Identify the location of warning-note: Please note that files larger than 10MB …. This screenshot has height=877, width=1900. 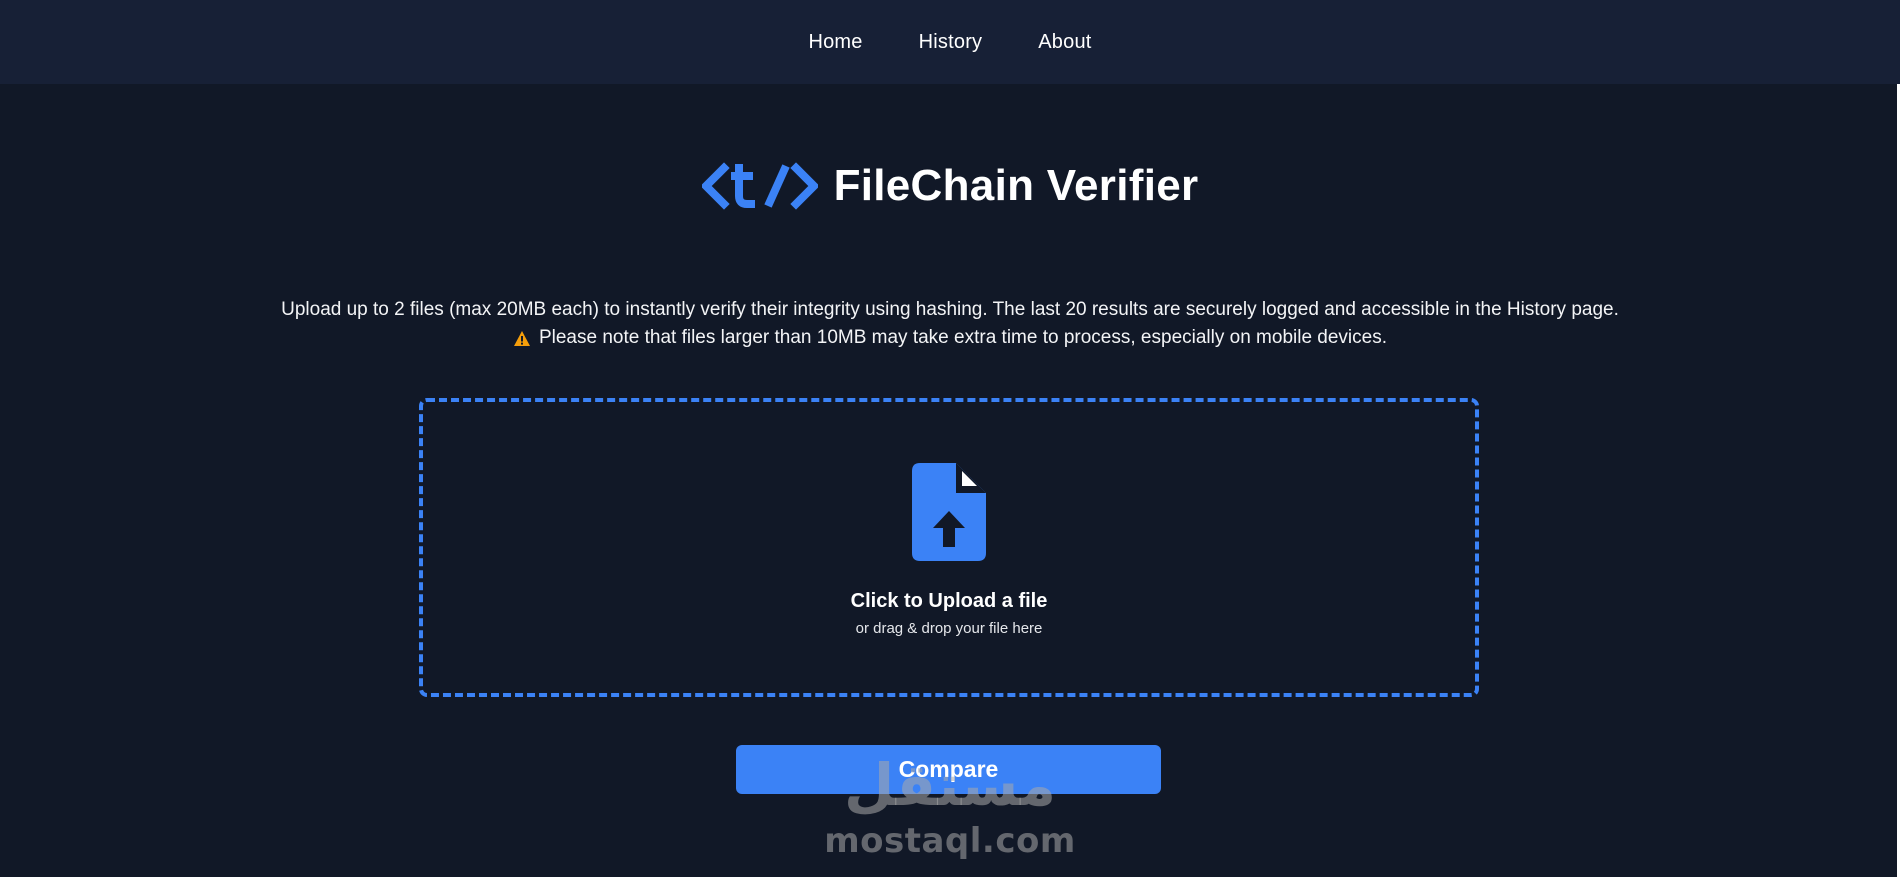
(950, 338).